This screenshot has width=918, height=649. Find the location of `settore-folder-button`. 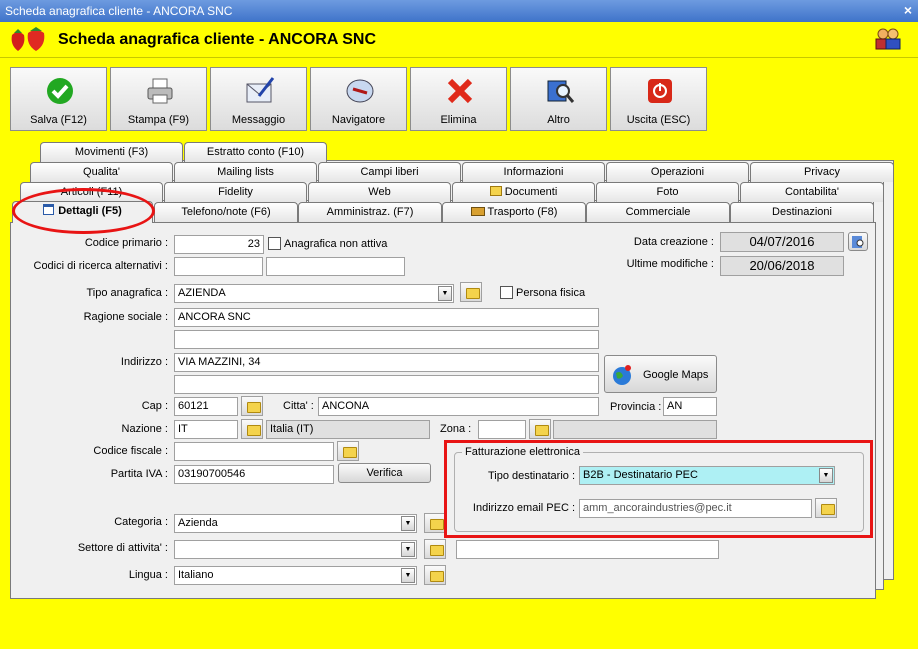

settore-folder-button is located at coordinates (435, 549).